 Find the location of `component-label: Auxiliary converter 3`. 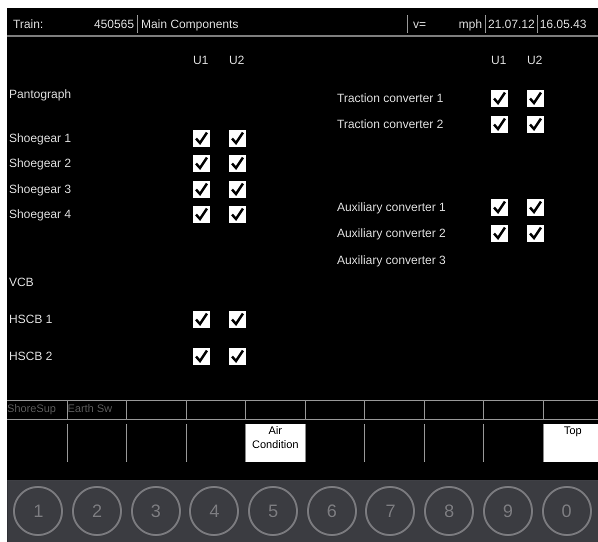

component-label: Auxiliary converter 3 is located at coordinates (392, 260).